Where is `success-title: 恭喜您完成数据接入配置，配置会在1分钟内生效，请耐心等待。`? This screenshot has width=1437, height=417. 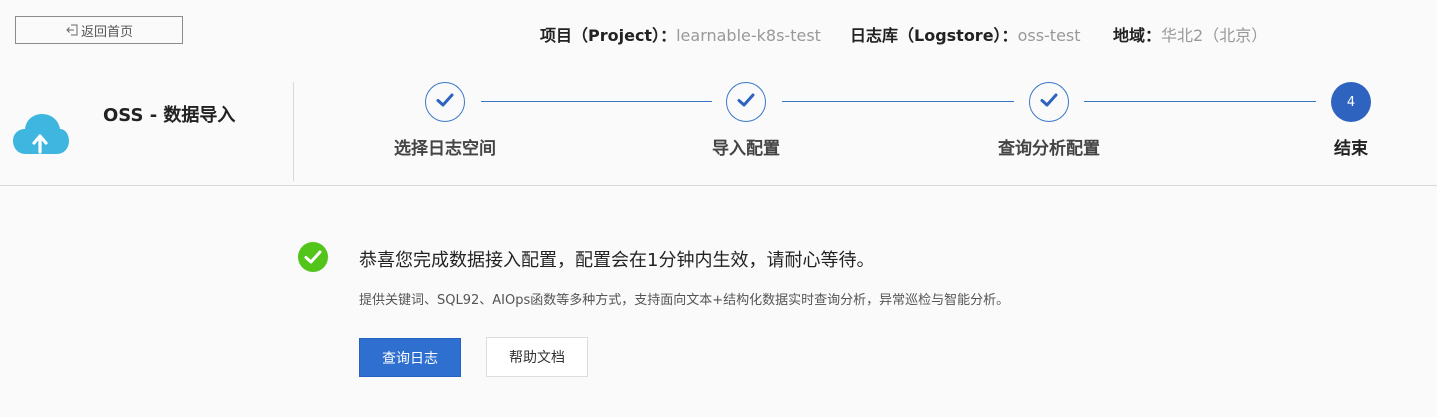
success-title: 恭喜您完成数据接入配置，配置会在1分钟内生效，请耐心等待。 is located at coordinates (617, 260).